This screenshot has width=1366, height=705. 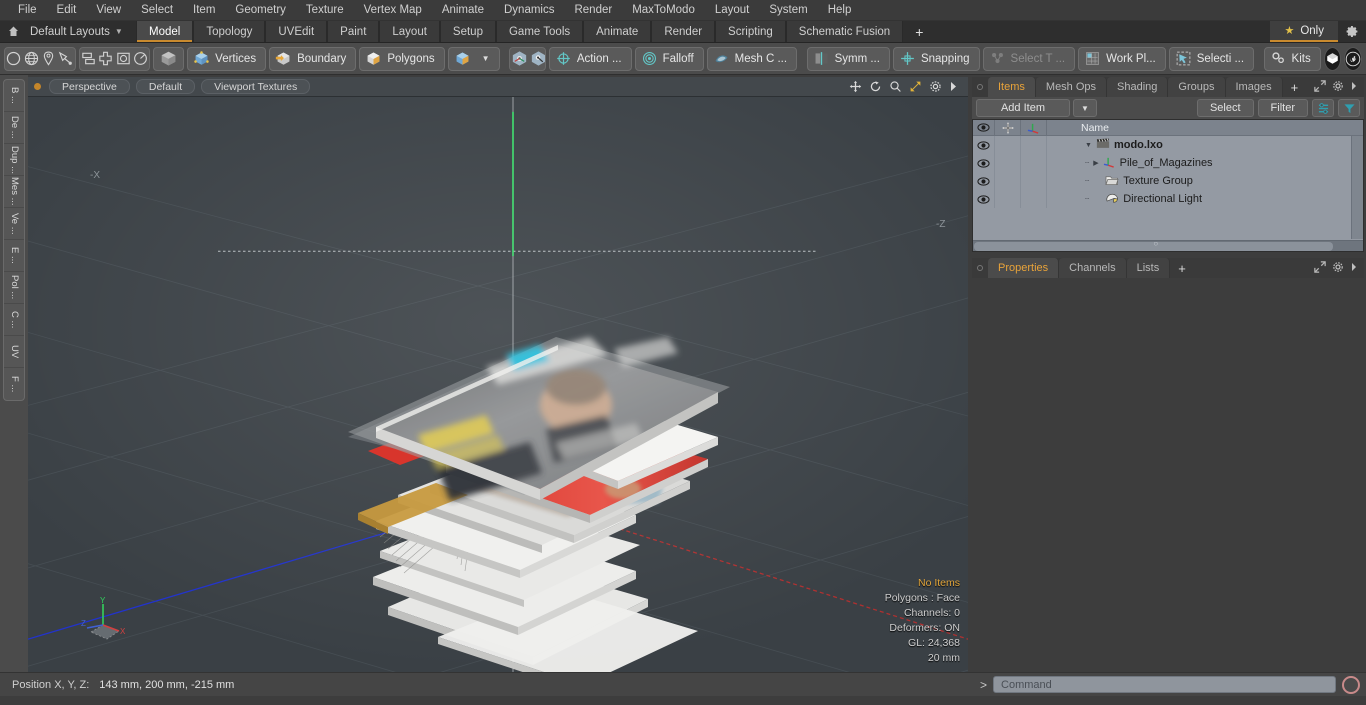 I want to click on tab-setup: Setup, so click(x=467, y=31).